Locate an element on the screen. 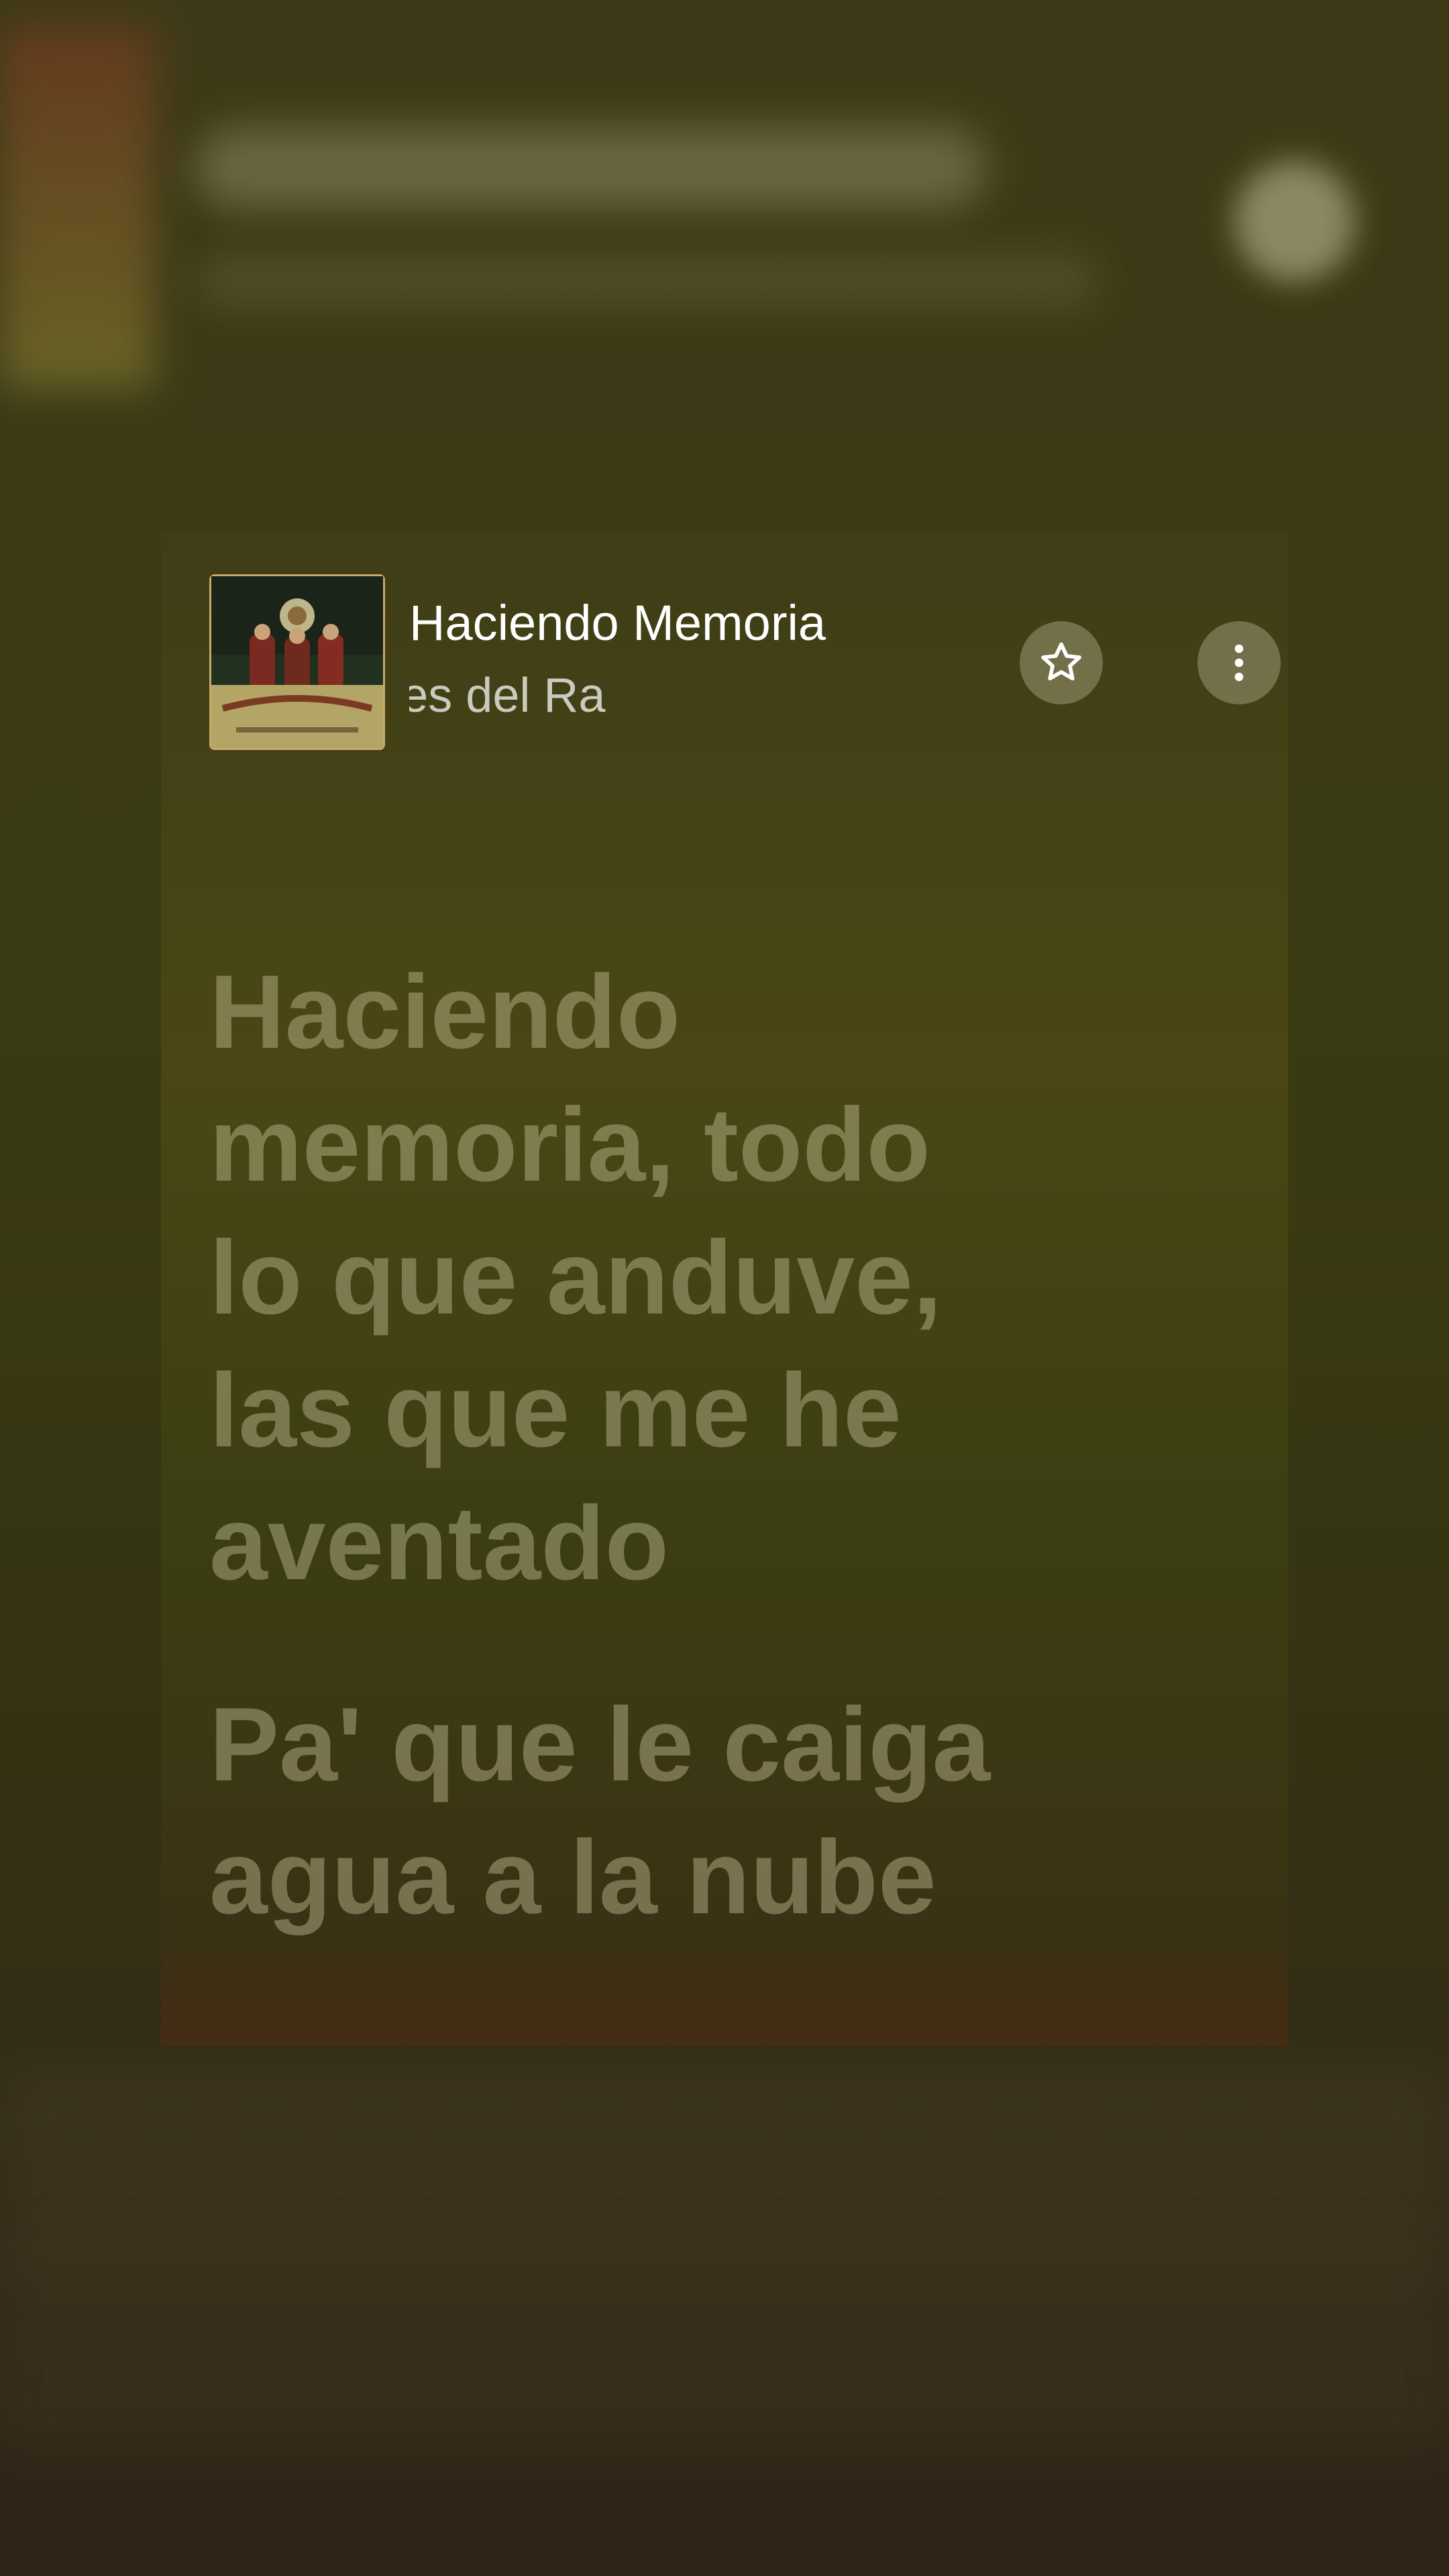  album-art is located at coordinates (297, 662).